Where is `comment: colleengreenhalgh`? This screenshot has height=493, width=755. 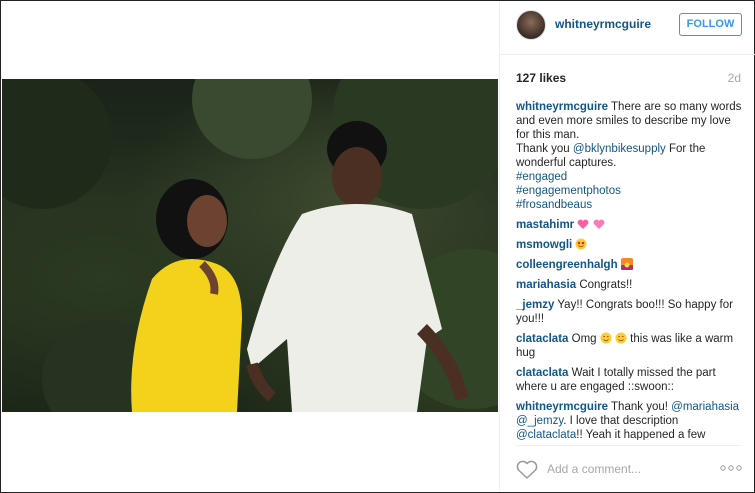 comment: colleengreenhalgh is located at coordinates (629, 265).